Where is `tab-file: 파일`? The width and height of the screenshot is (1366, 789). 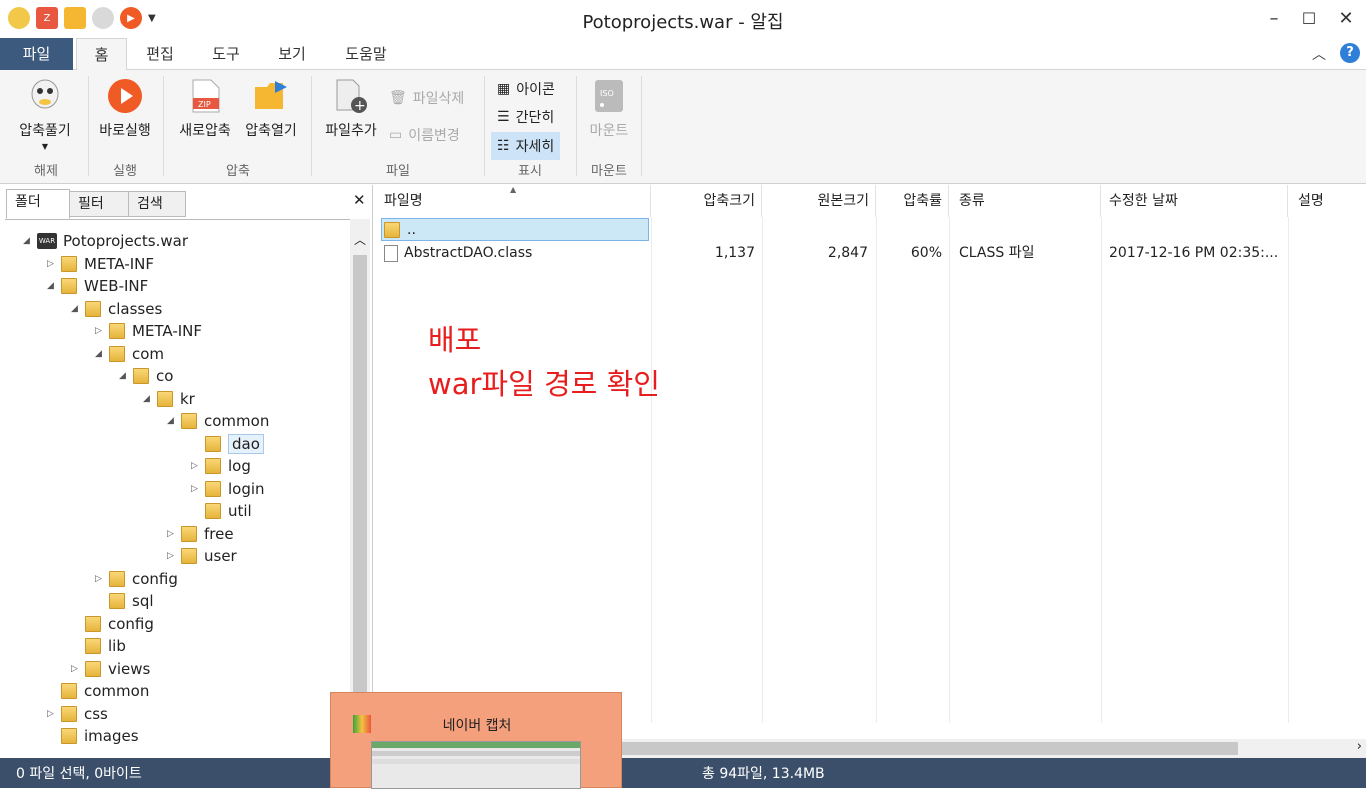 tab-file: 파일 is located at coordinates (36, 54).